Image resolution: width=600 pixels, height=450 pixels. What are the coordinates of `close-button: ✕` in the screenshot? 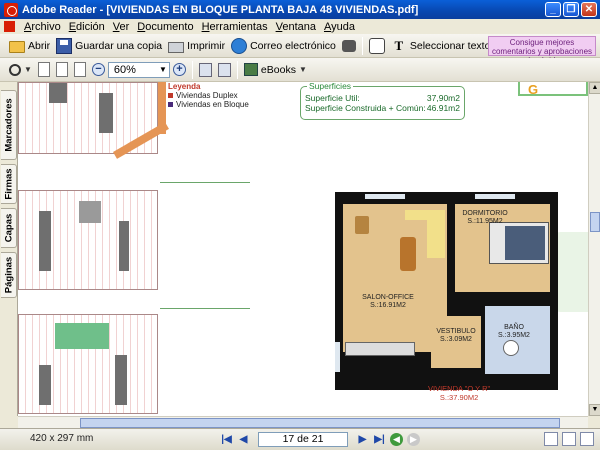 It's located at (589, 9).